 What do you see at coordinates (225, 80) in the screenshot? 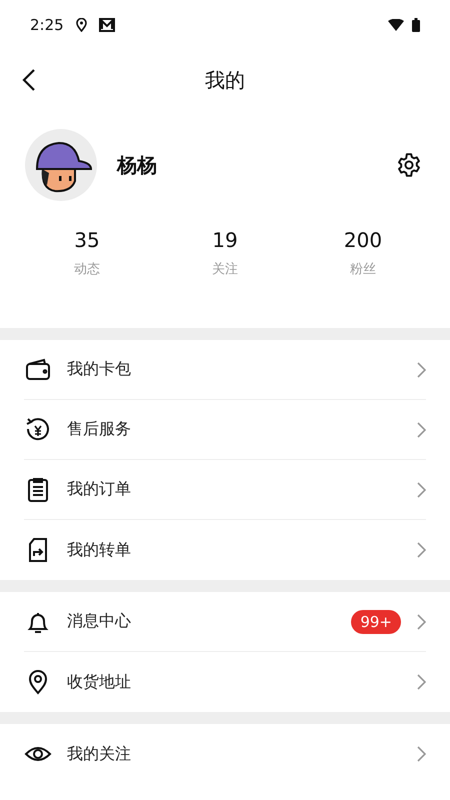
I see `page-title: 我的` at bounding box center [225, 80].